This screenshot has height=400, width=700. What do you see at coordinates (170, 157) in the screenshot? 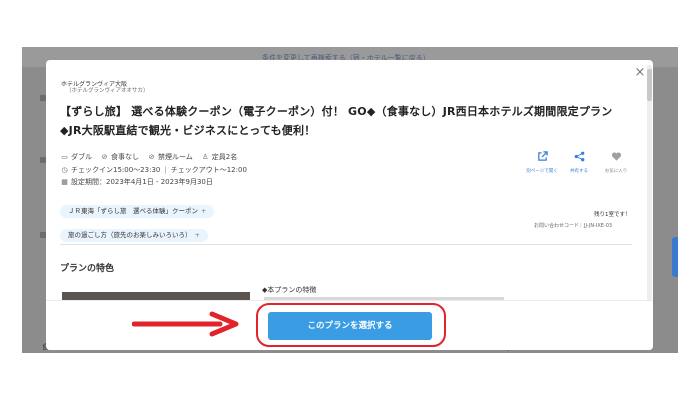
I see `smoking-info: ⊘ 禁煙ルーム` at bounding box center [170, 157].